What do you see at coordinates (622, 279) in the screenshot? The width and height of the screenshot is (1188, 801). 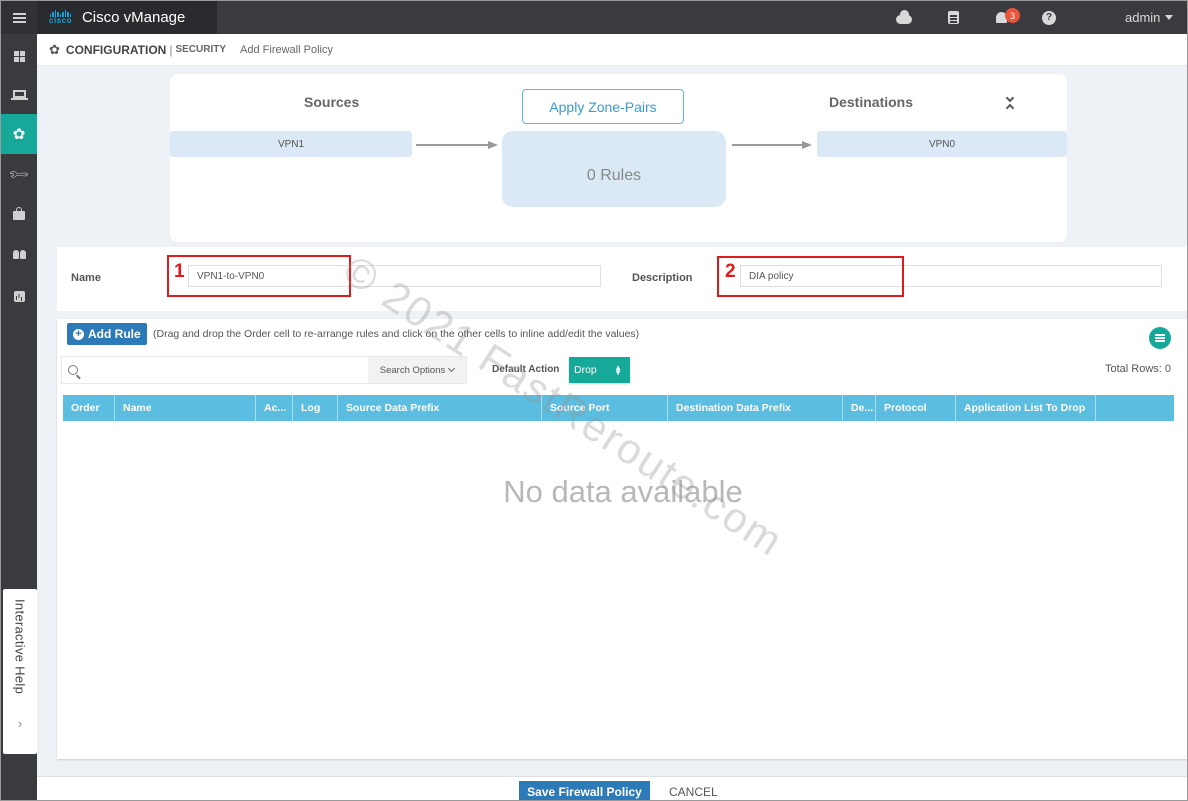 I see `policy-info-panel: Name 1 Description 2` at bounding box center [622, 279].